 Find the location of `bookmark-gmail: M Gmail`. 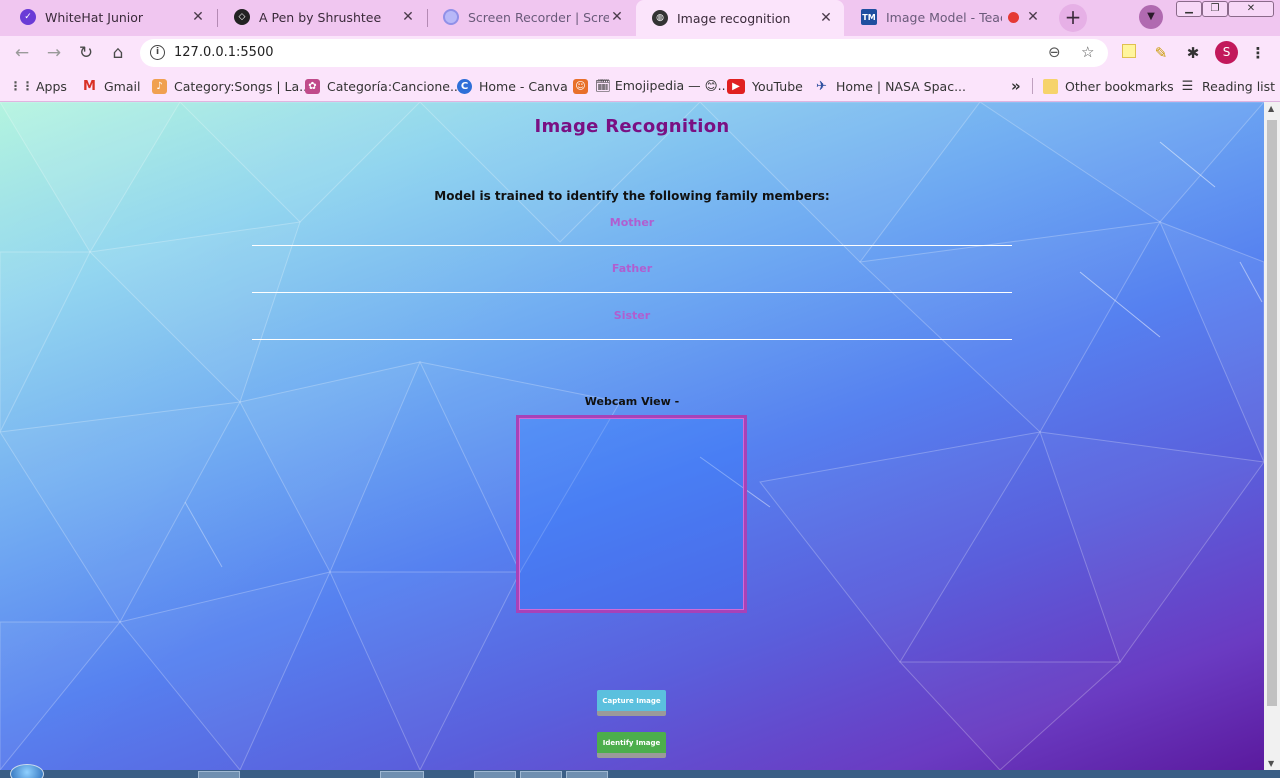

bookmark-gmail: M Gmail is located at coordinates (111, 86).